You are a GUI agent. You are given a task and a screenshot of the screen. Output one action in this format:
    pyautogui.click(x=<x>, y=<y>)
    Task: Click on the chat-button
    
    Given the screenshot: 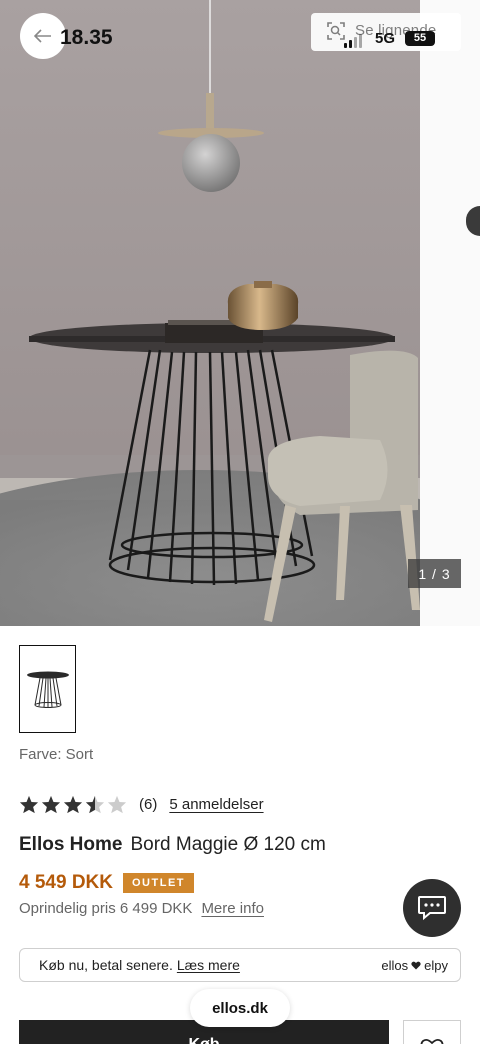 What is the action you would take?
    pyautogui.click(x=432, y=908)
    